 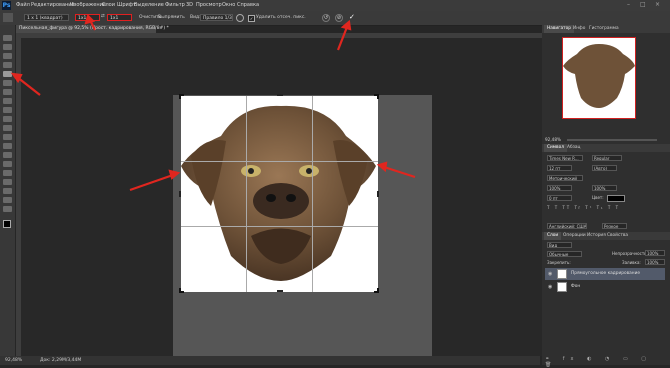 What do you see at coordinates (151, 182) in the screenshot?
I see `arrow-to-left-edge` at bounding box center [151, 182].